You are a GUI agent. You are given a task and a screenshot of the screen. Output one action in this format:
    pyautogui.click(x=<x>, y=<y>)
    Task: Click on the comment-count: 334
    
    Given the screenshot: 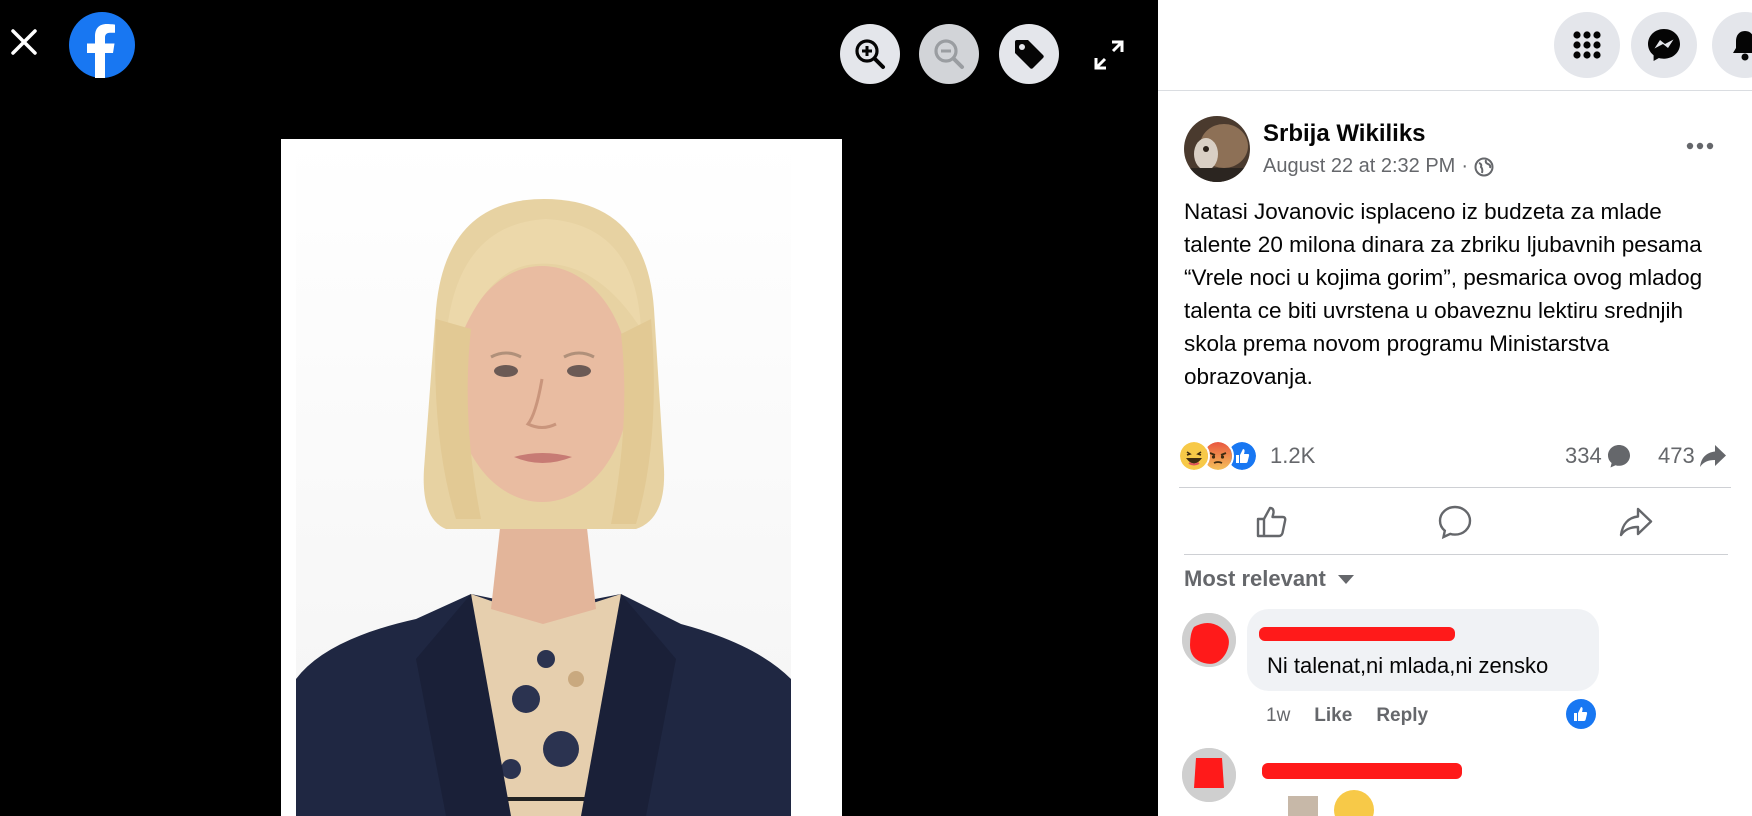 What is the action you would take?
    pyautogui.click(x=1598, y=456)
    